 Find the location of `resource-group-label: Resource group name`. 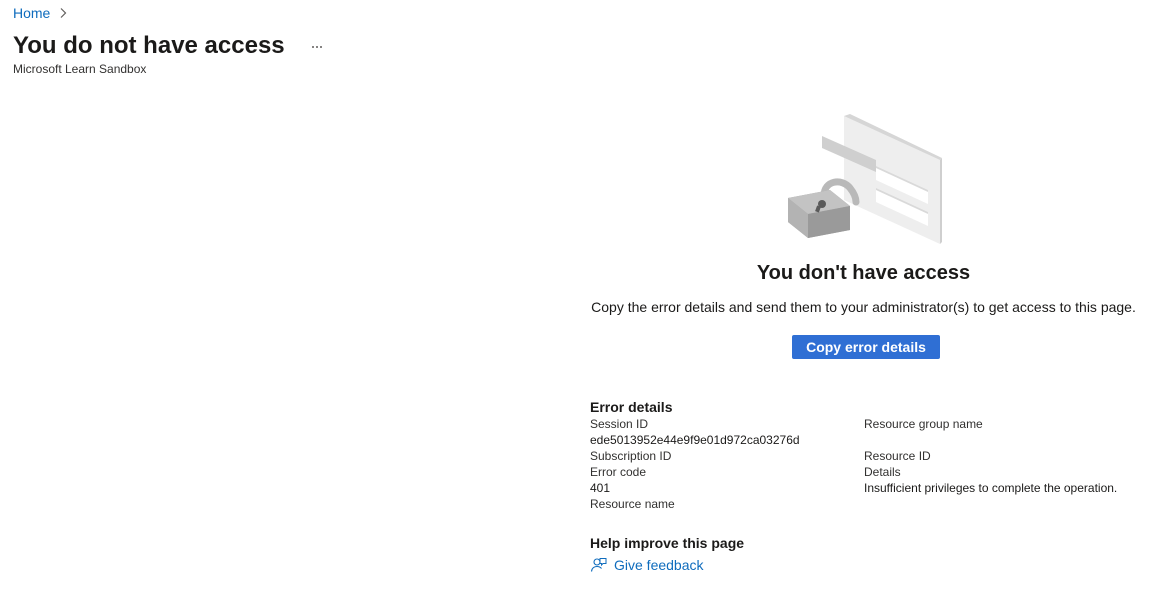

resource-group-label: Resource group name is located at coordinates (923, 424).